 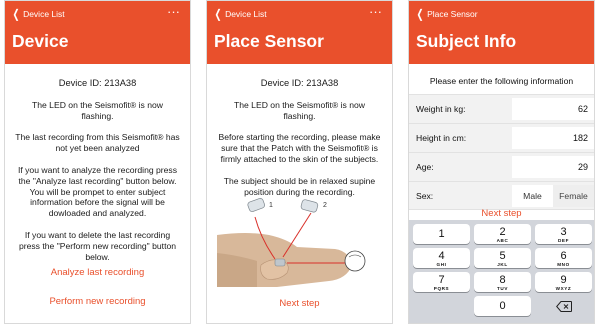 I want to click on backspace-icon, so click(x=563, y=306).